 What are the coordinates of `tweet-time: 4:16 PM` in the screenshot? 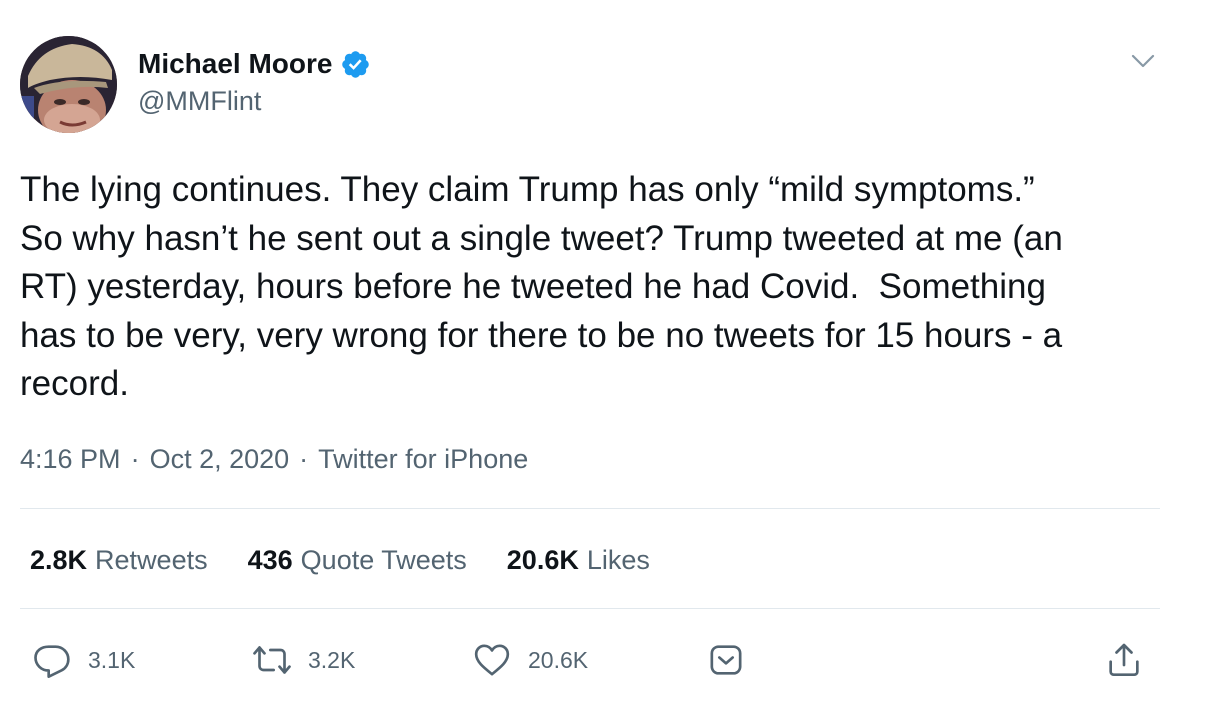 It's located at (70, 459).